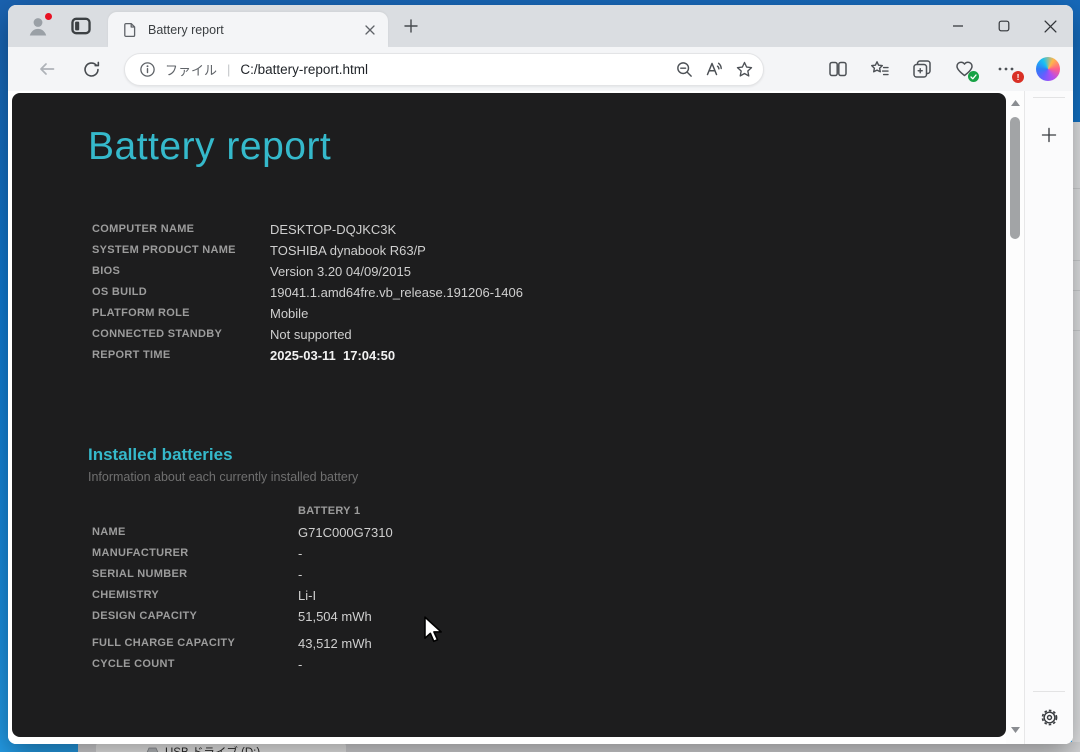 The height and width of the screenshot is (752, 1080). What do you see at coordinates (307, 595) in the screenshot?
I see `battery-info-value: Li-I` at bounding box center [307, 595].